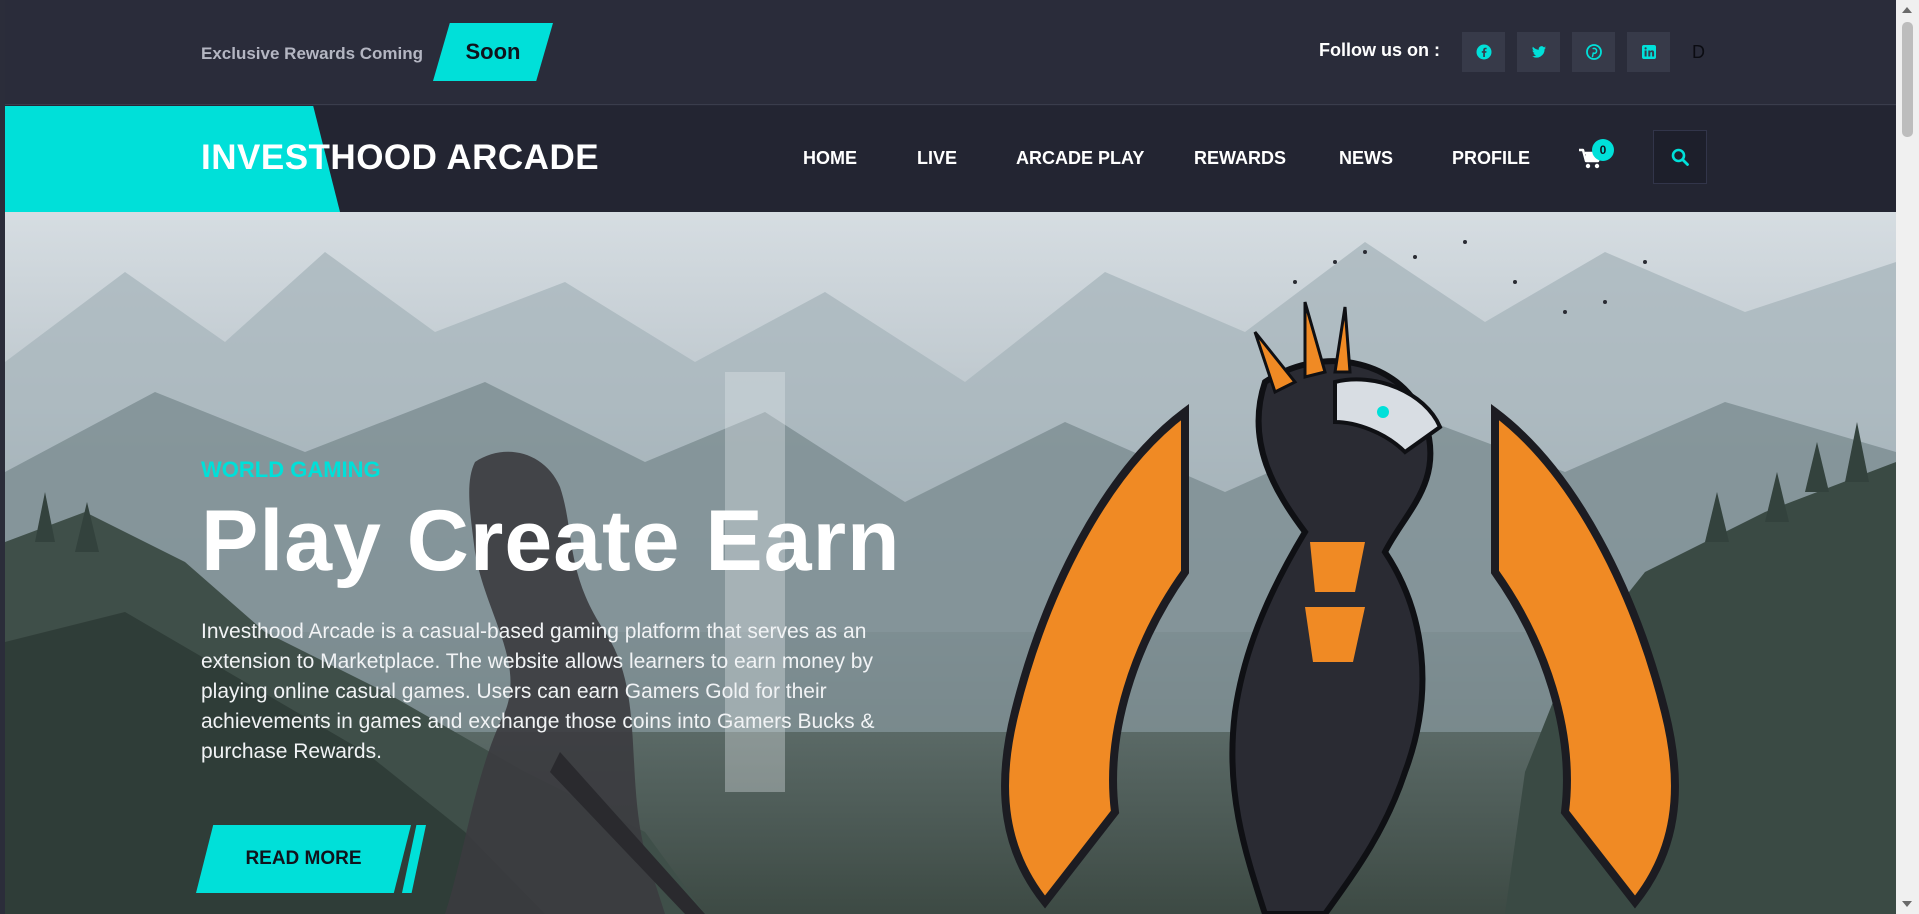 This screenshot has height=914, width=1919. I want to click on nav-item-profile: PROFILE, so click(1491, 158).